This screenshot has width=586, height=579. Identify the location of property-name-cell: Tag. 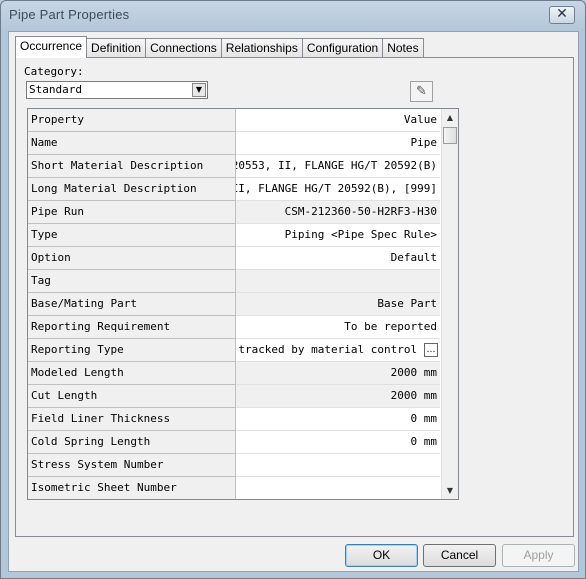
(132, 281).